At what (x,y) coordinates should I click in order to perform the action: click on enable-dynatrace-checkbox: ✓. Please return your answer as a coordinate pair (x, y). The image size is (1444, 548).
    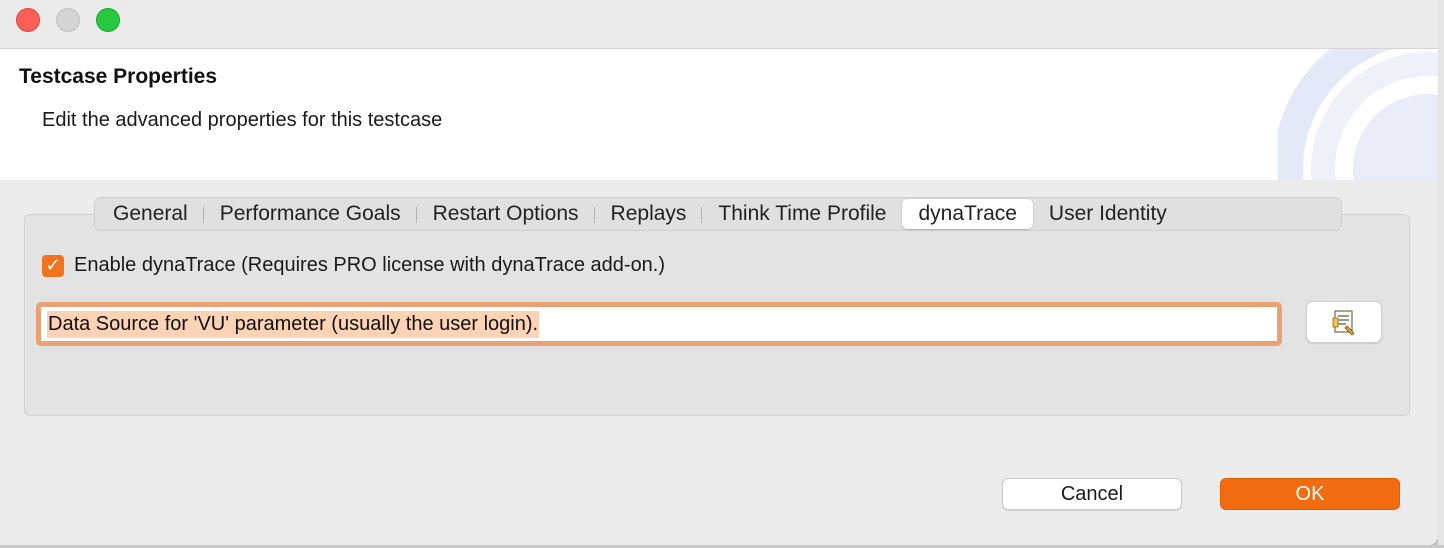
    Looking at the image, I should click on (53, 265).